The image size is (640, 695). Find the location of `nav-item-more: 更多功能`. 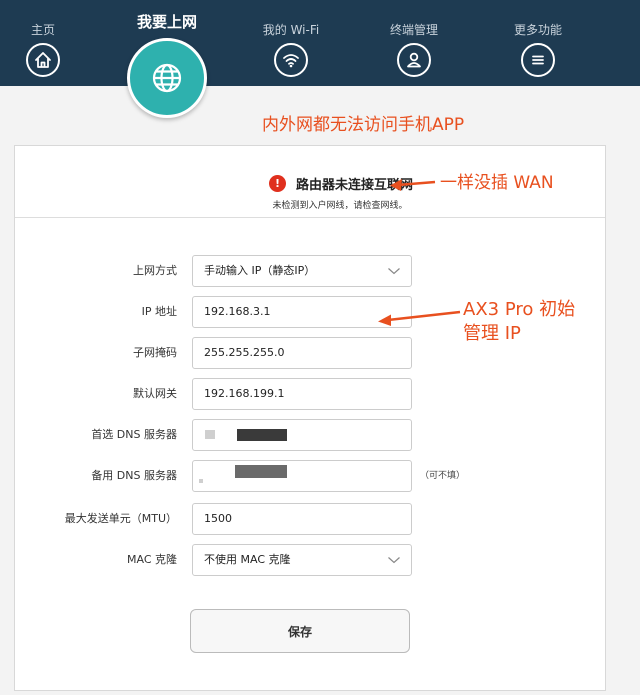

nav-item-more: 更多功能 is located at coordinates (538, 38).